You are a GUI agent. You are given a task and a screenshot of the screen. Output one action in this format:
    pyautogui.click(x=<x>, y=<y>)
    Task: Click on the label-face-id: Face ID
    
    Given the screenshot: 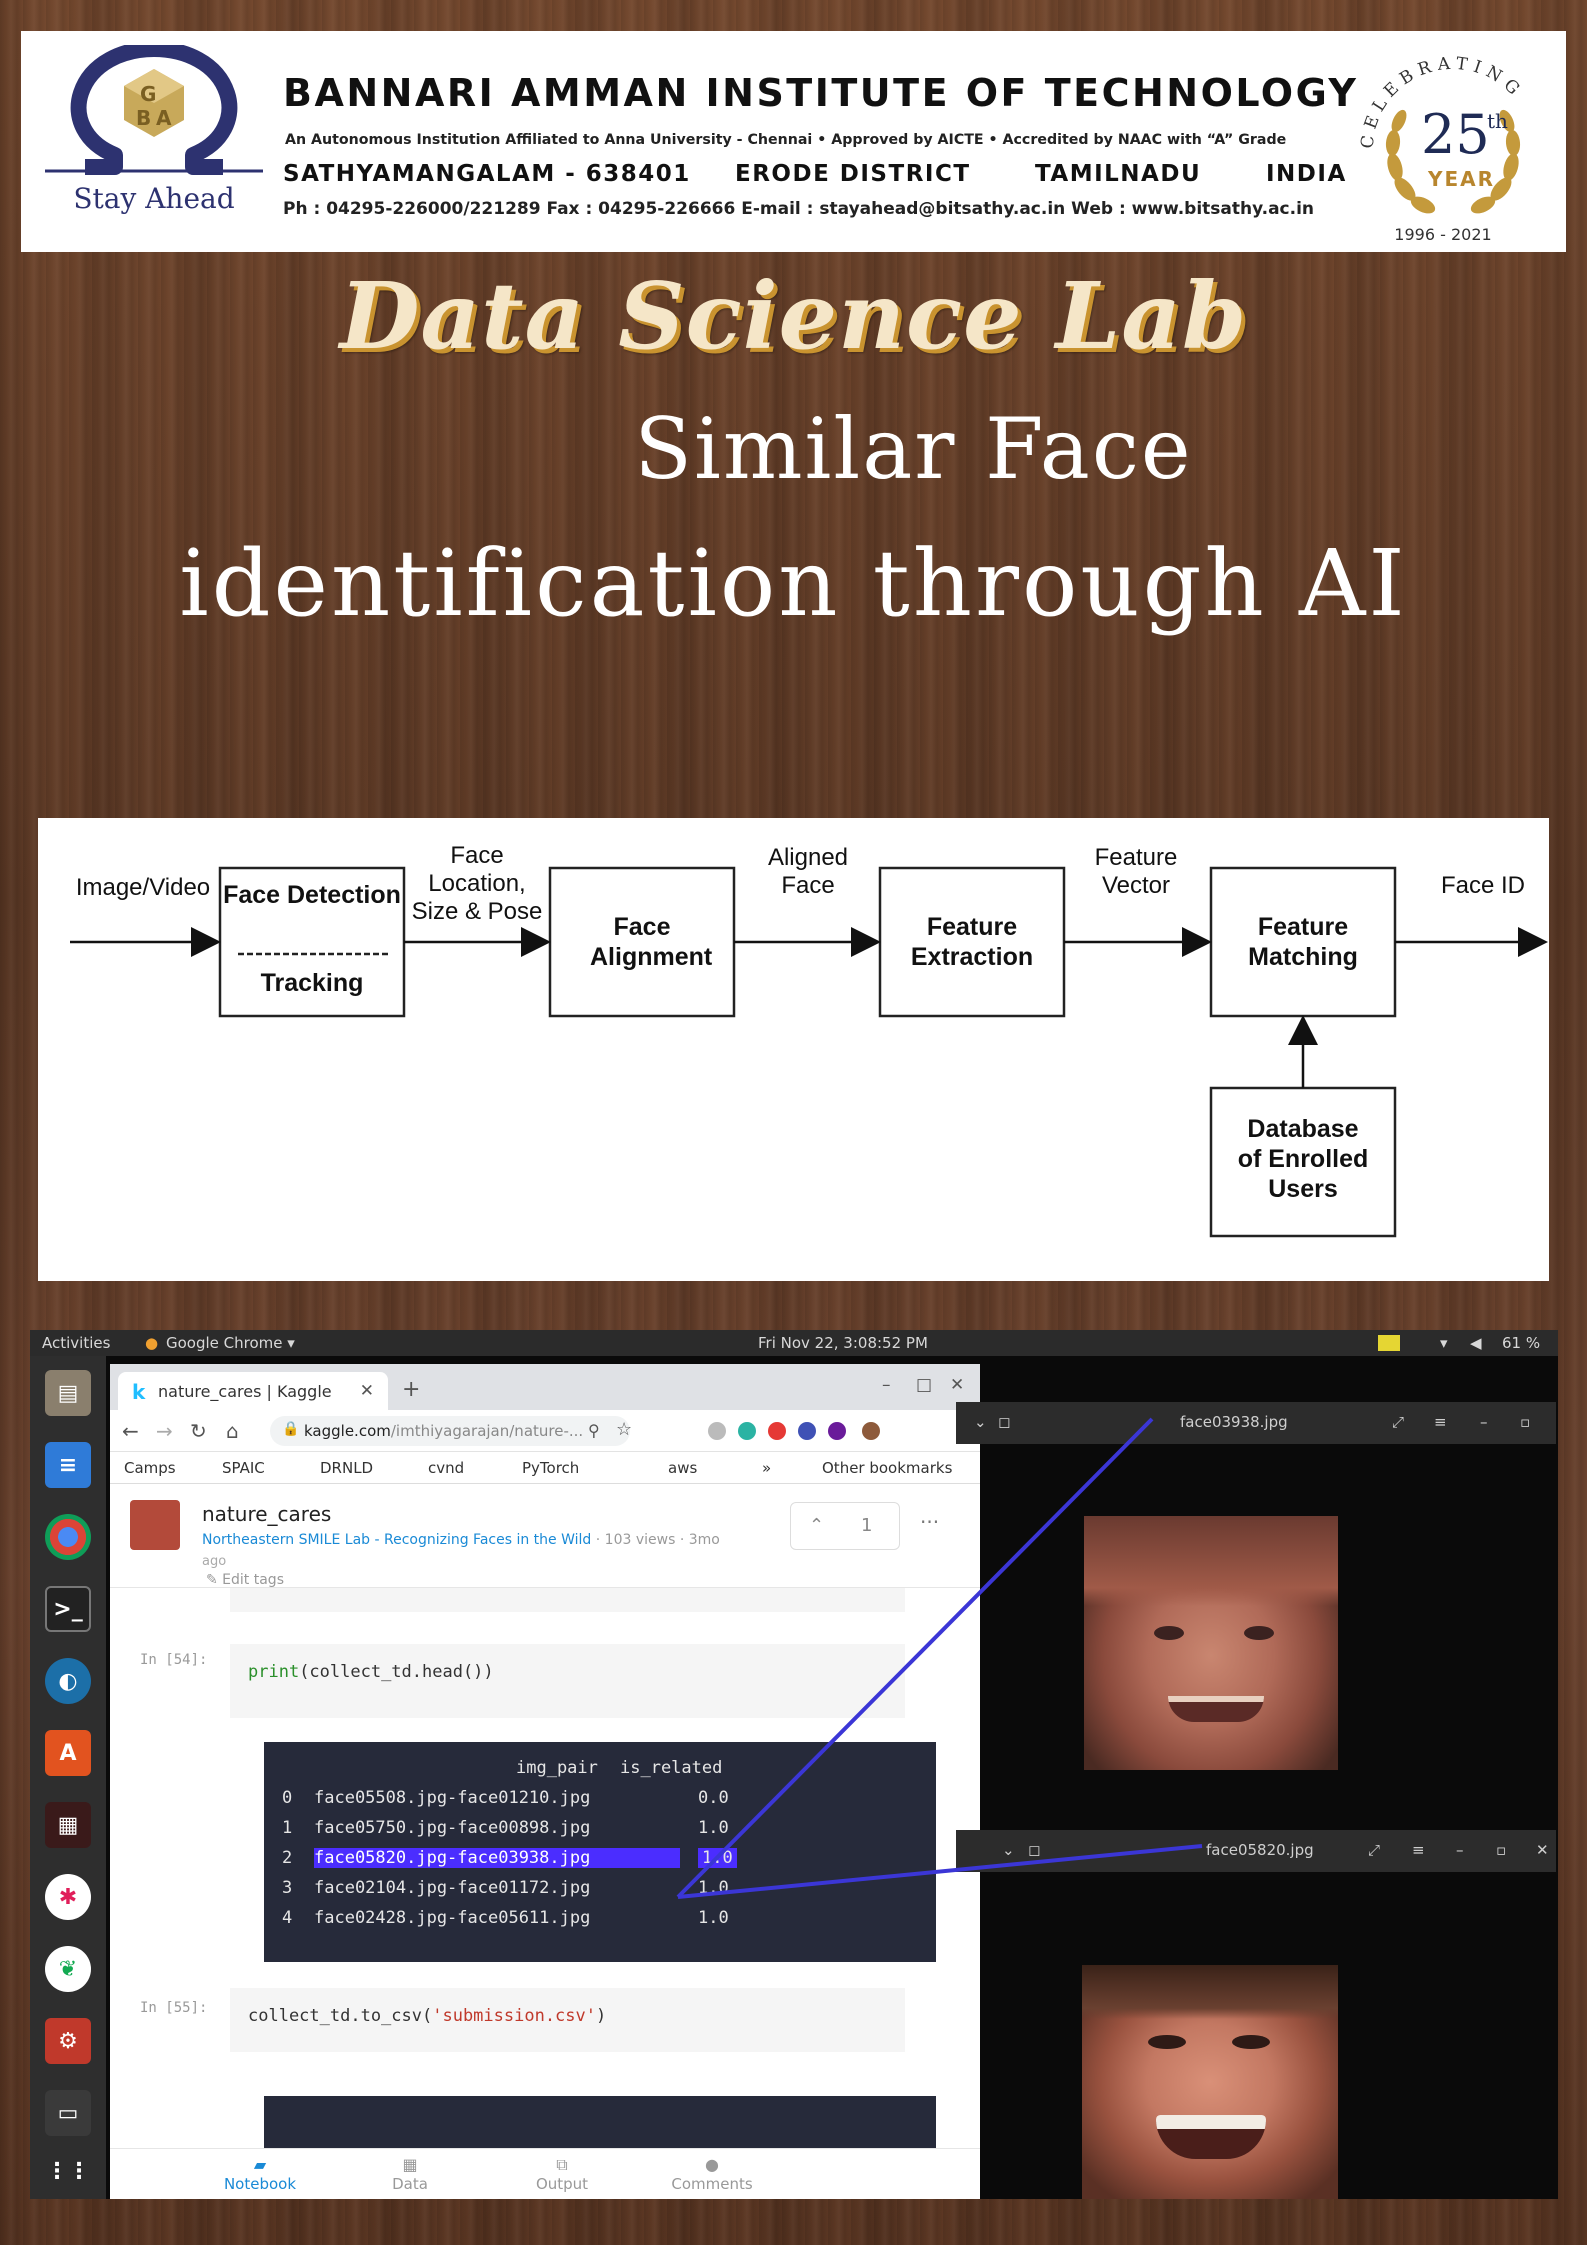 What is the action you would take?
    pyautogui.click(x=1483, y=885)
    